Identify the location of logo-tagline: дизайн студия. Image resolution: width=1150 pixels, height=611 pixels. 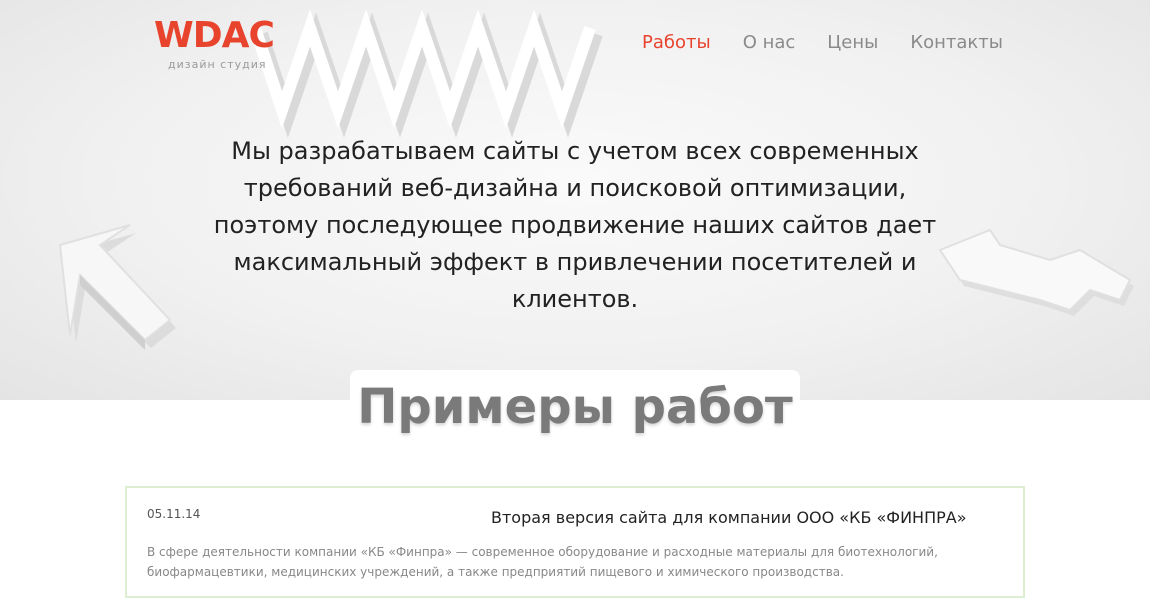
(217, 64).